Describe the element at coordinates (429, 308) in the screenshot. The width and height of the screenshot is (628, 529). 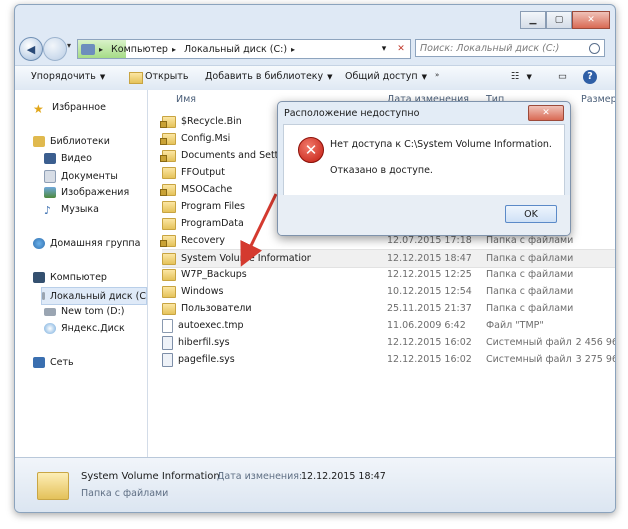
I see `file-date: 25.11.2015 21:37` at that location.